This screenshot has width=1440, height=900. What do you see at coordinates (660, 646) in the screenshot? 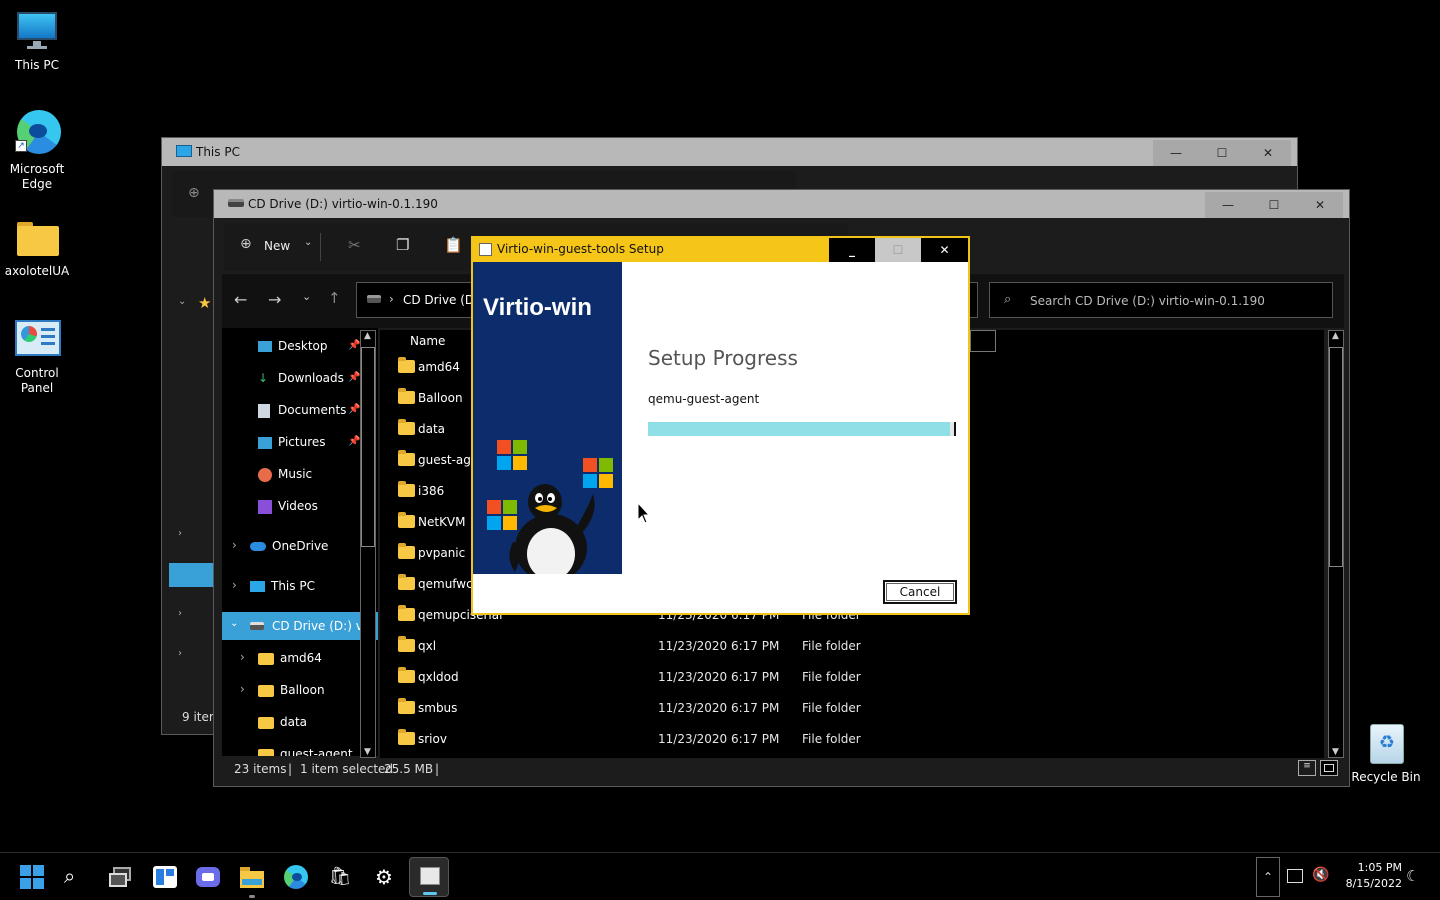
I see `file-row: qxl 11/23/2020 6:17 PM File folder` at bounding box center [660, 646].